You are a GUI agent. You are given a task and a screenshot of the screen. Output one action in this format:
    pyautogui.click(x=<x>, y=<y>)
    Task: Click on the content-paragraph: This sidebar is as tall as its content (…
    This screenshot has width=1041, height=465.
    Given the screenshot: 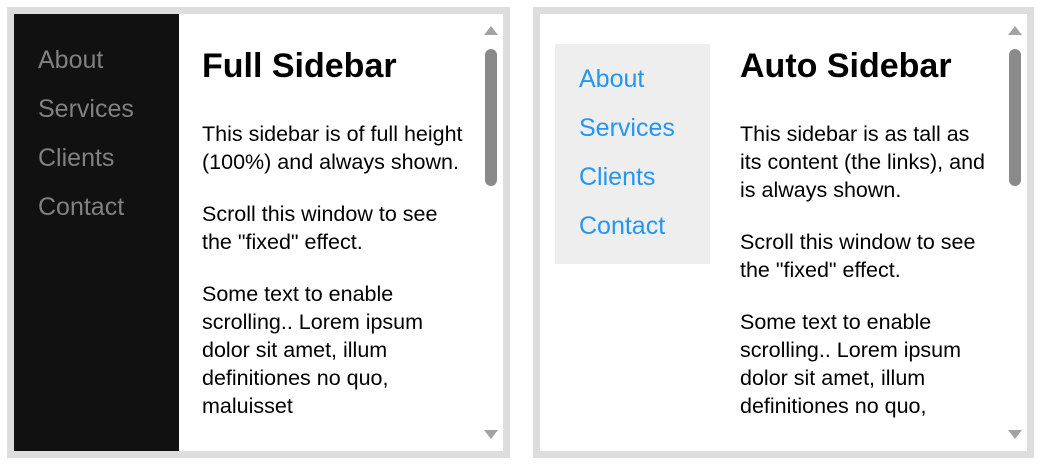 What is the action you would take?
    pyautogui.click(x=862, y=162)
    